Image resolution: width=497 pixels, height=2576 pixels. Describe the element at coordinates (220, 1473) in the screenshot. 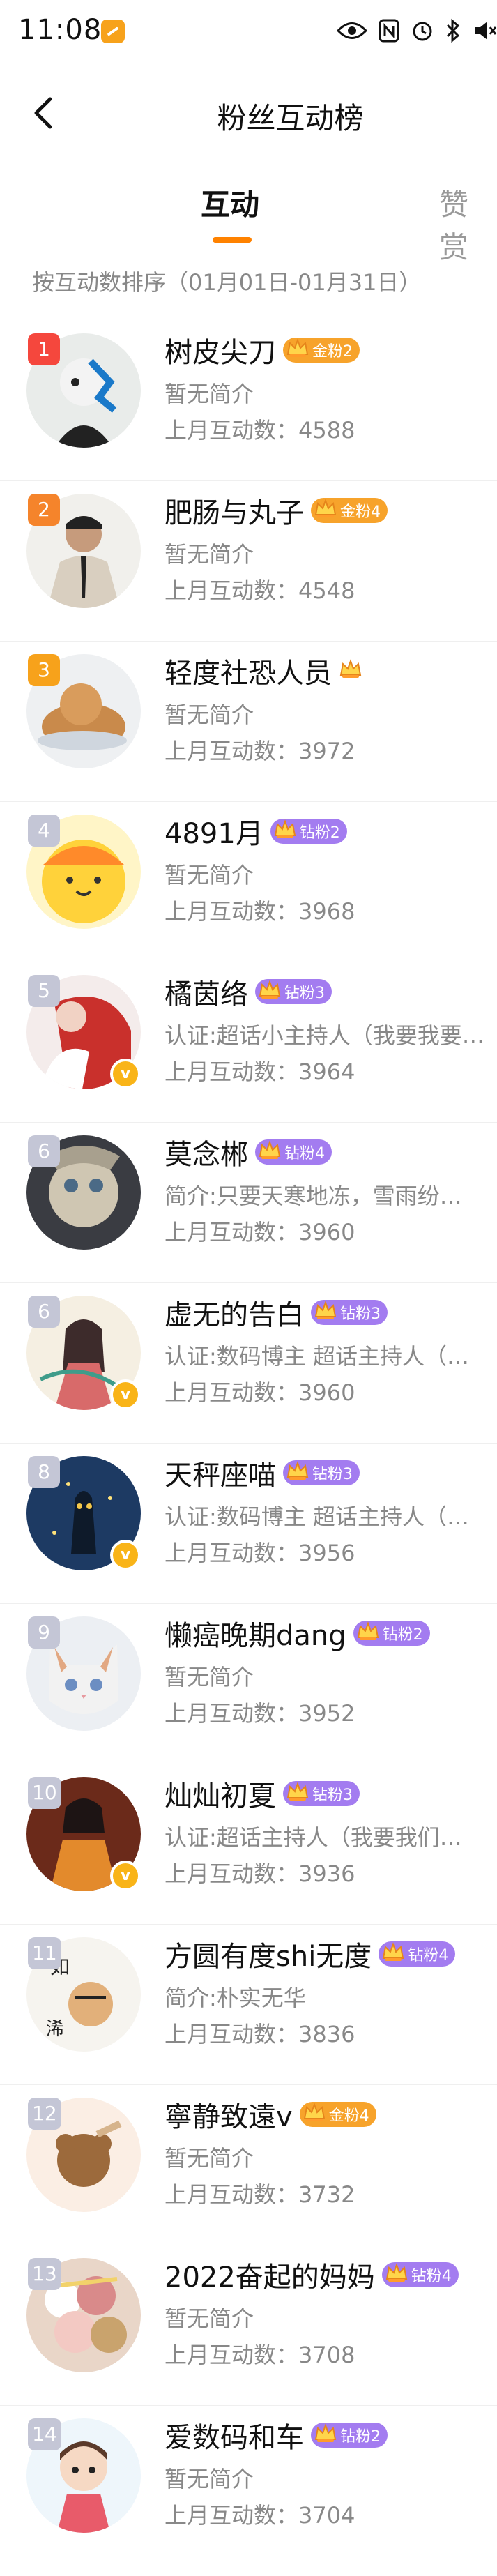

I see `fan-name: 天秤座喵` at that location.